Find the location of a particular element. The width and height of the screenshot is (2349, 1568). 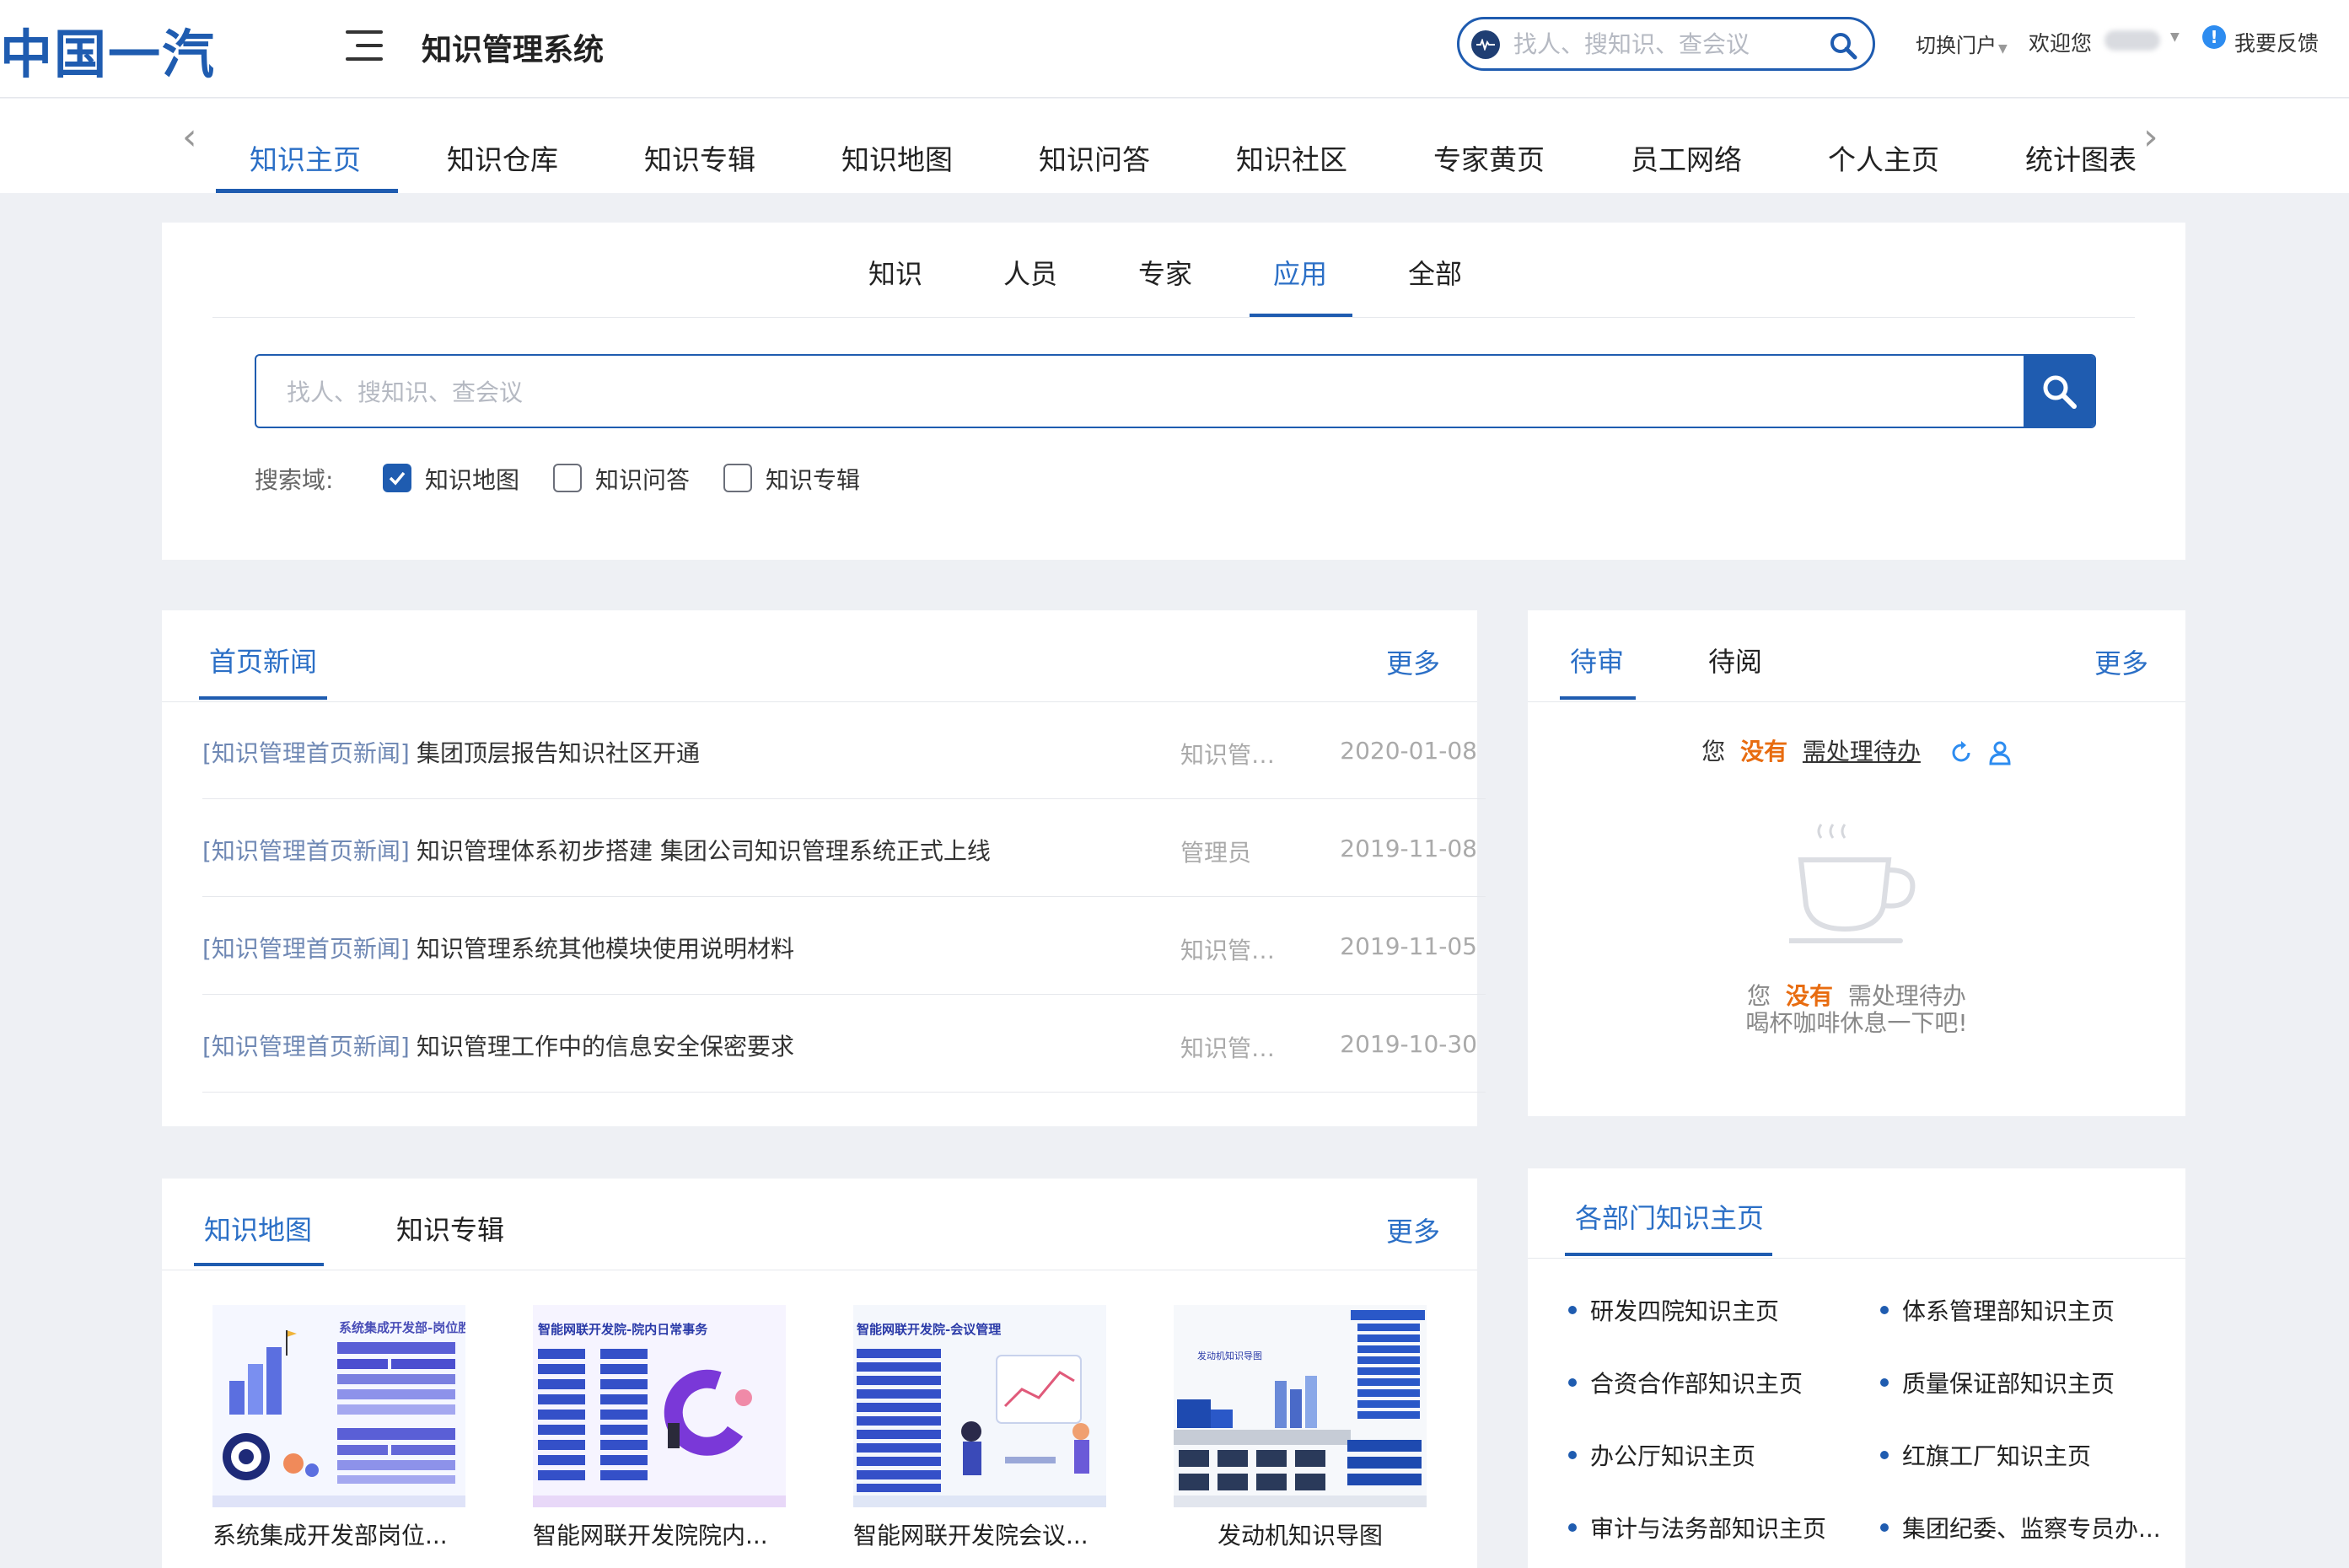

main-search-box is located at coordinates (1175, 391).